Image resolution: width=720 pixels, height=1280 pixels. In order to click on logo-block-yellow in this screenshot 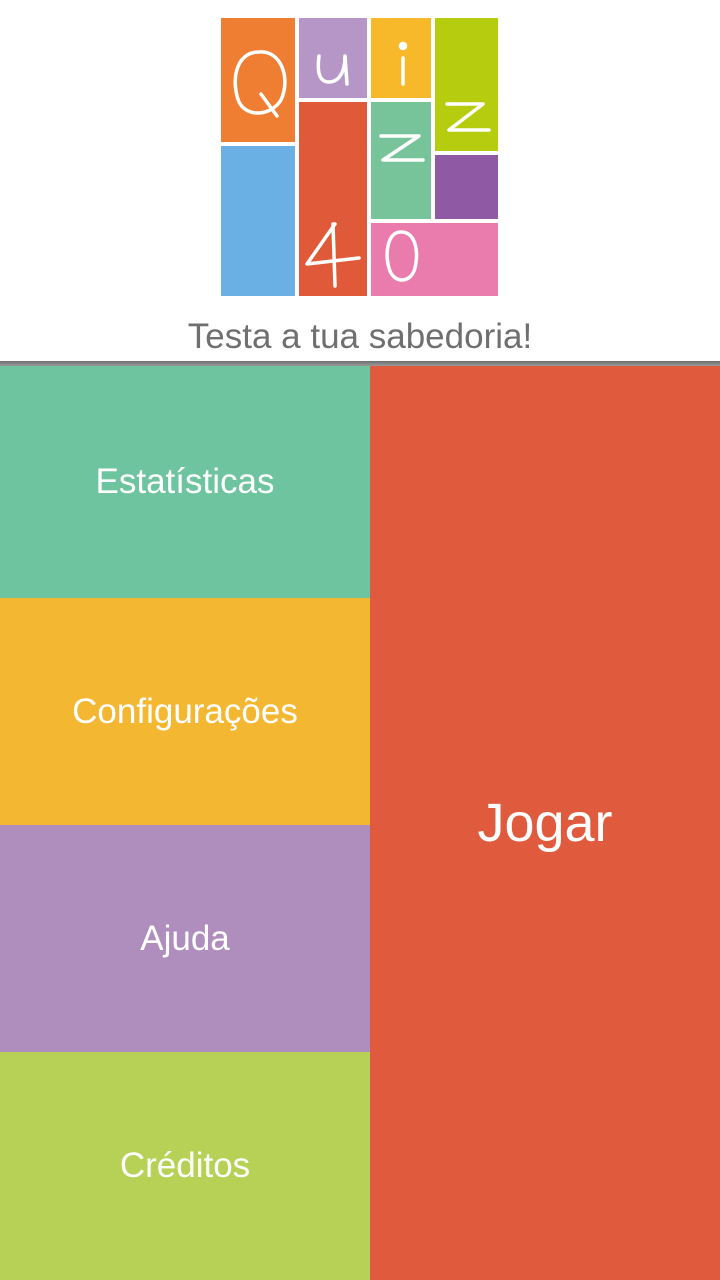, I will do `click(401, 58)`.